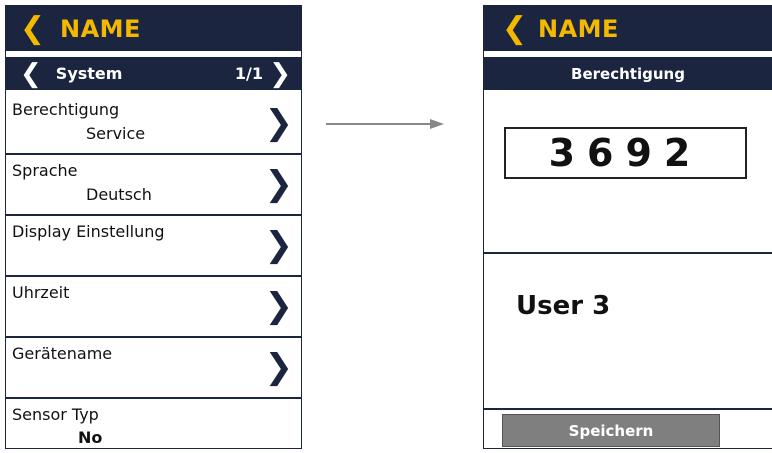 The height and width of the screenshot is (453, 772). What do you see at coordinates (62, 353) in the screenshot?
I see `menu-item-label: Gerätename` at bounding box center [62, 353].